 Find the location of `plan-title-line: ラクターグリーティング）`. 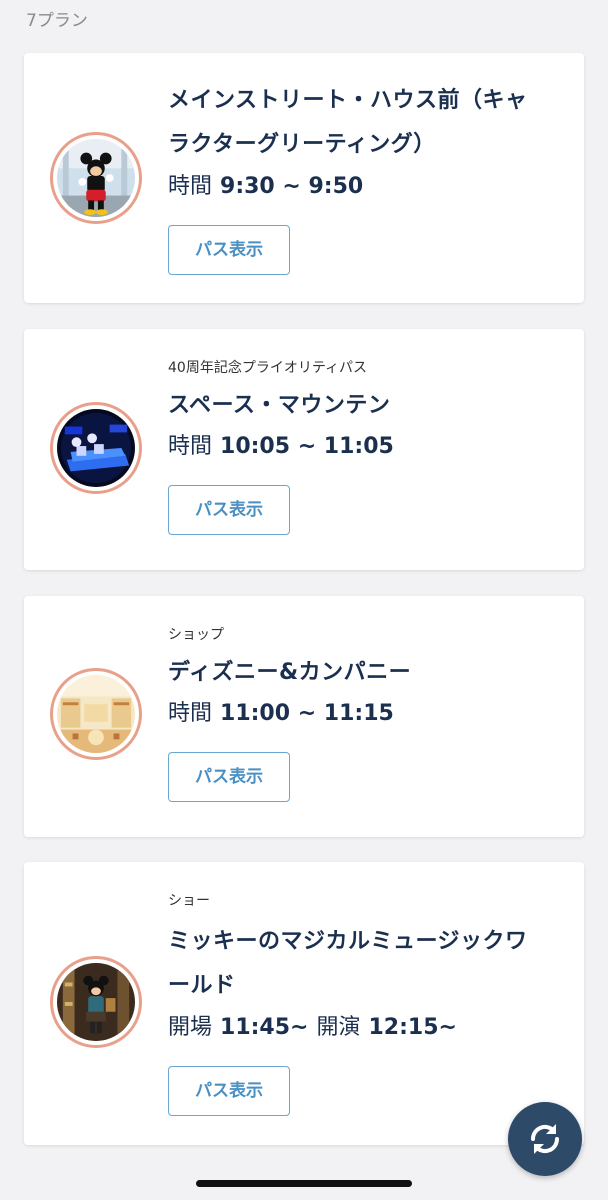

plan-title-line: ラクターグリーティング） is located at coordinates (302, 144).